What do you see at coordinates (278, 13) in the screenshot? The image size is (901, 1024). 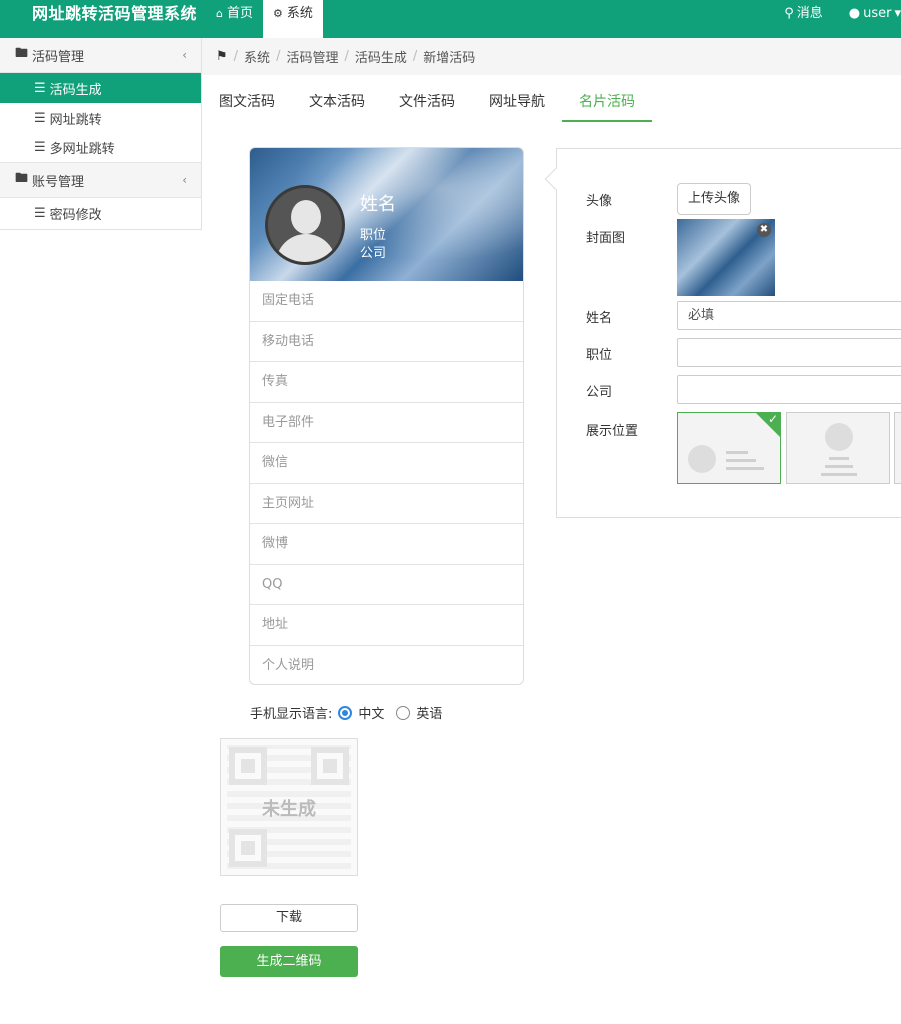 I see `gear-icon: ⚙` at bounding box center [278, 13].